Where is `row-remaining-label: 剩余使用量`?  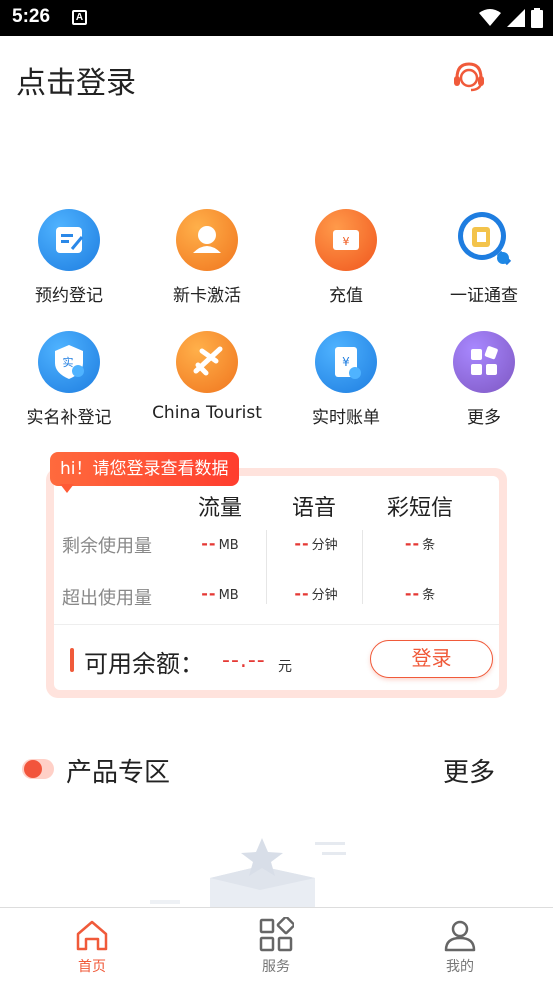 row-remaining-label: 剩余使用量 is located at coordinates (107, 546).